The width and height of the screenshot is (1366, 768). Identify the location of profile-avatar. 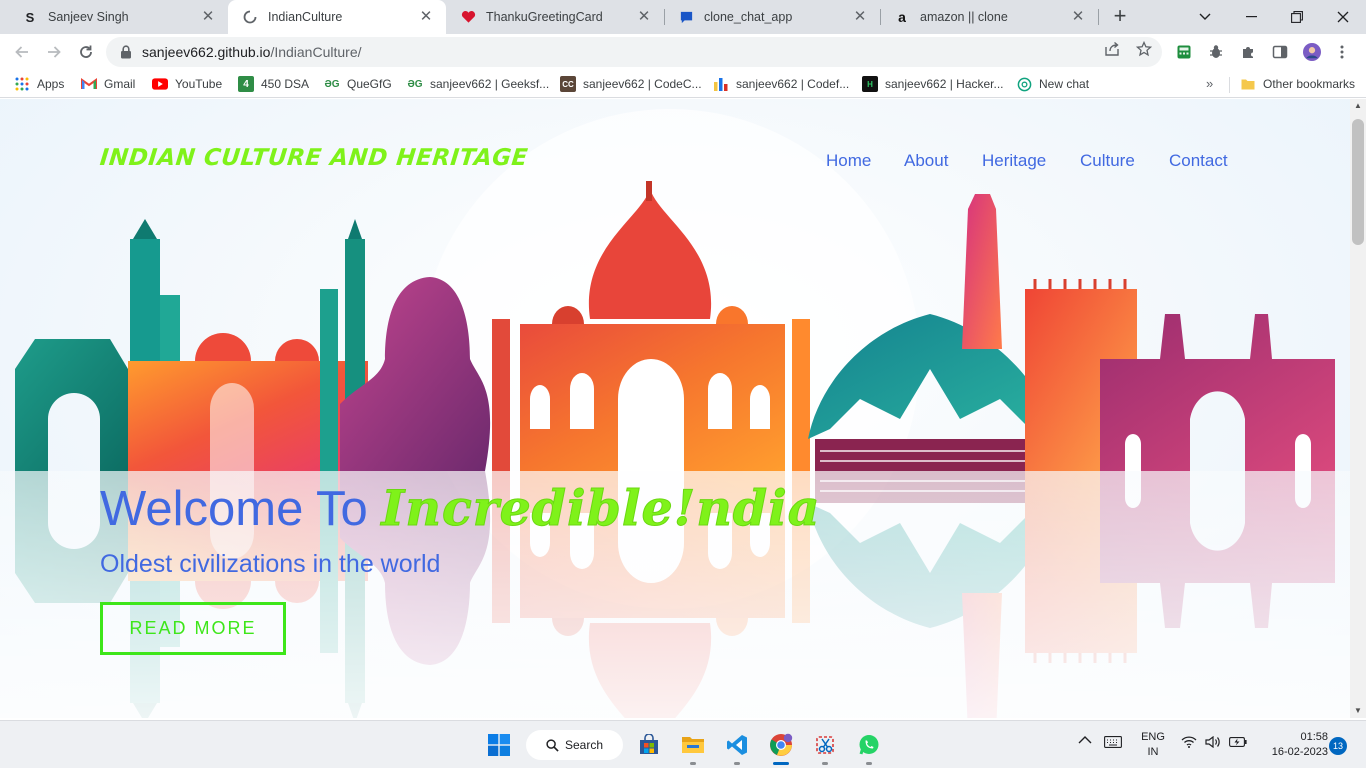
(1312, 52).